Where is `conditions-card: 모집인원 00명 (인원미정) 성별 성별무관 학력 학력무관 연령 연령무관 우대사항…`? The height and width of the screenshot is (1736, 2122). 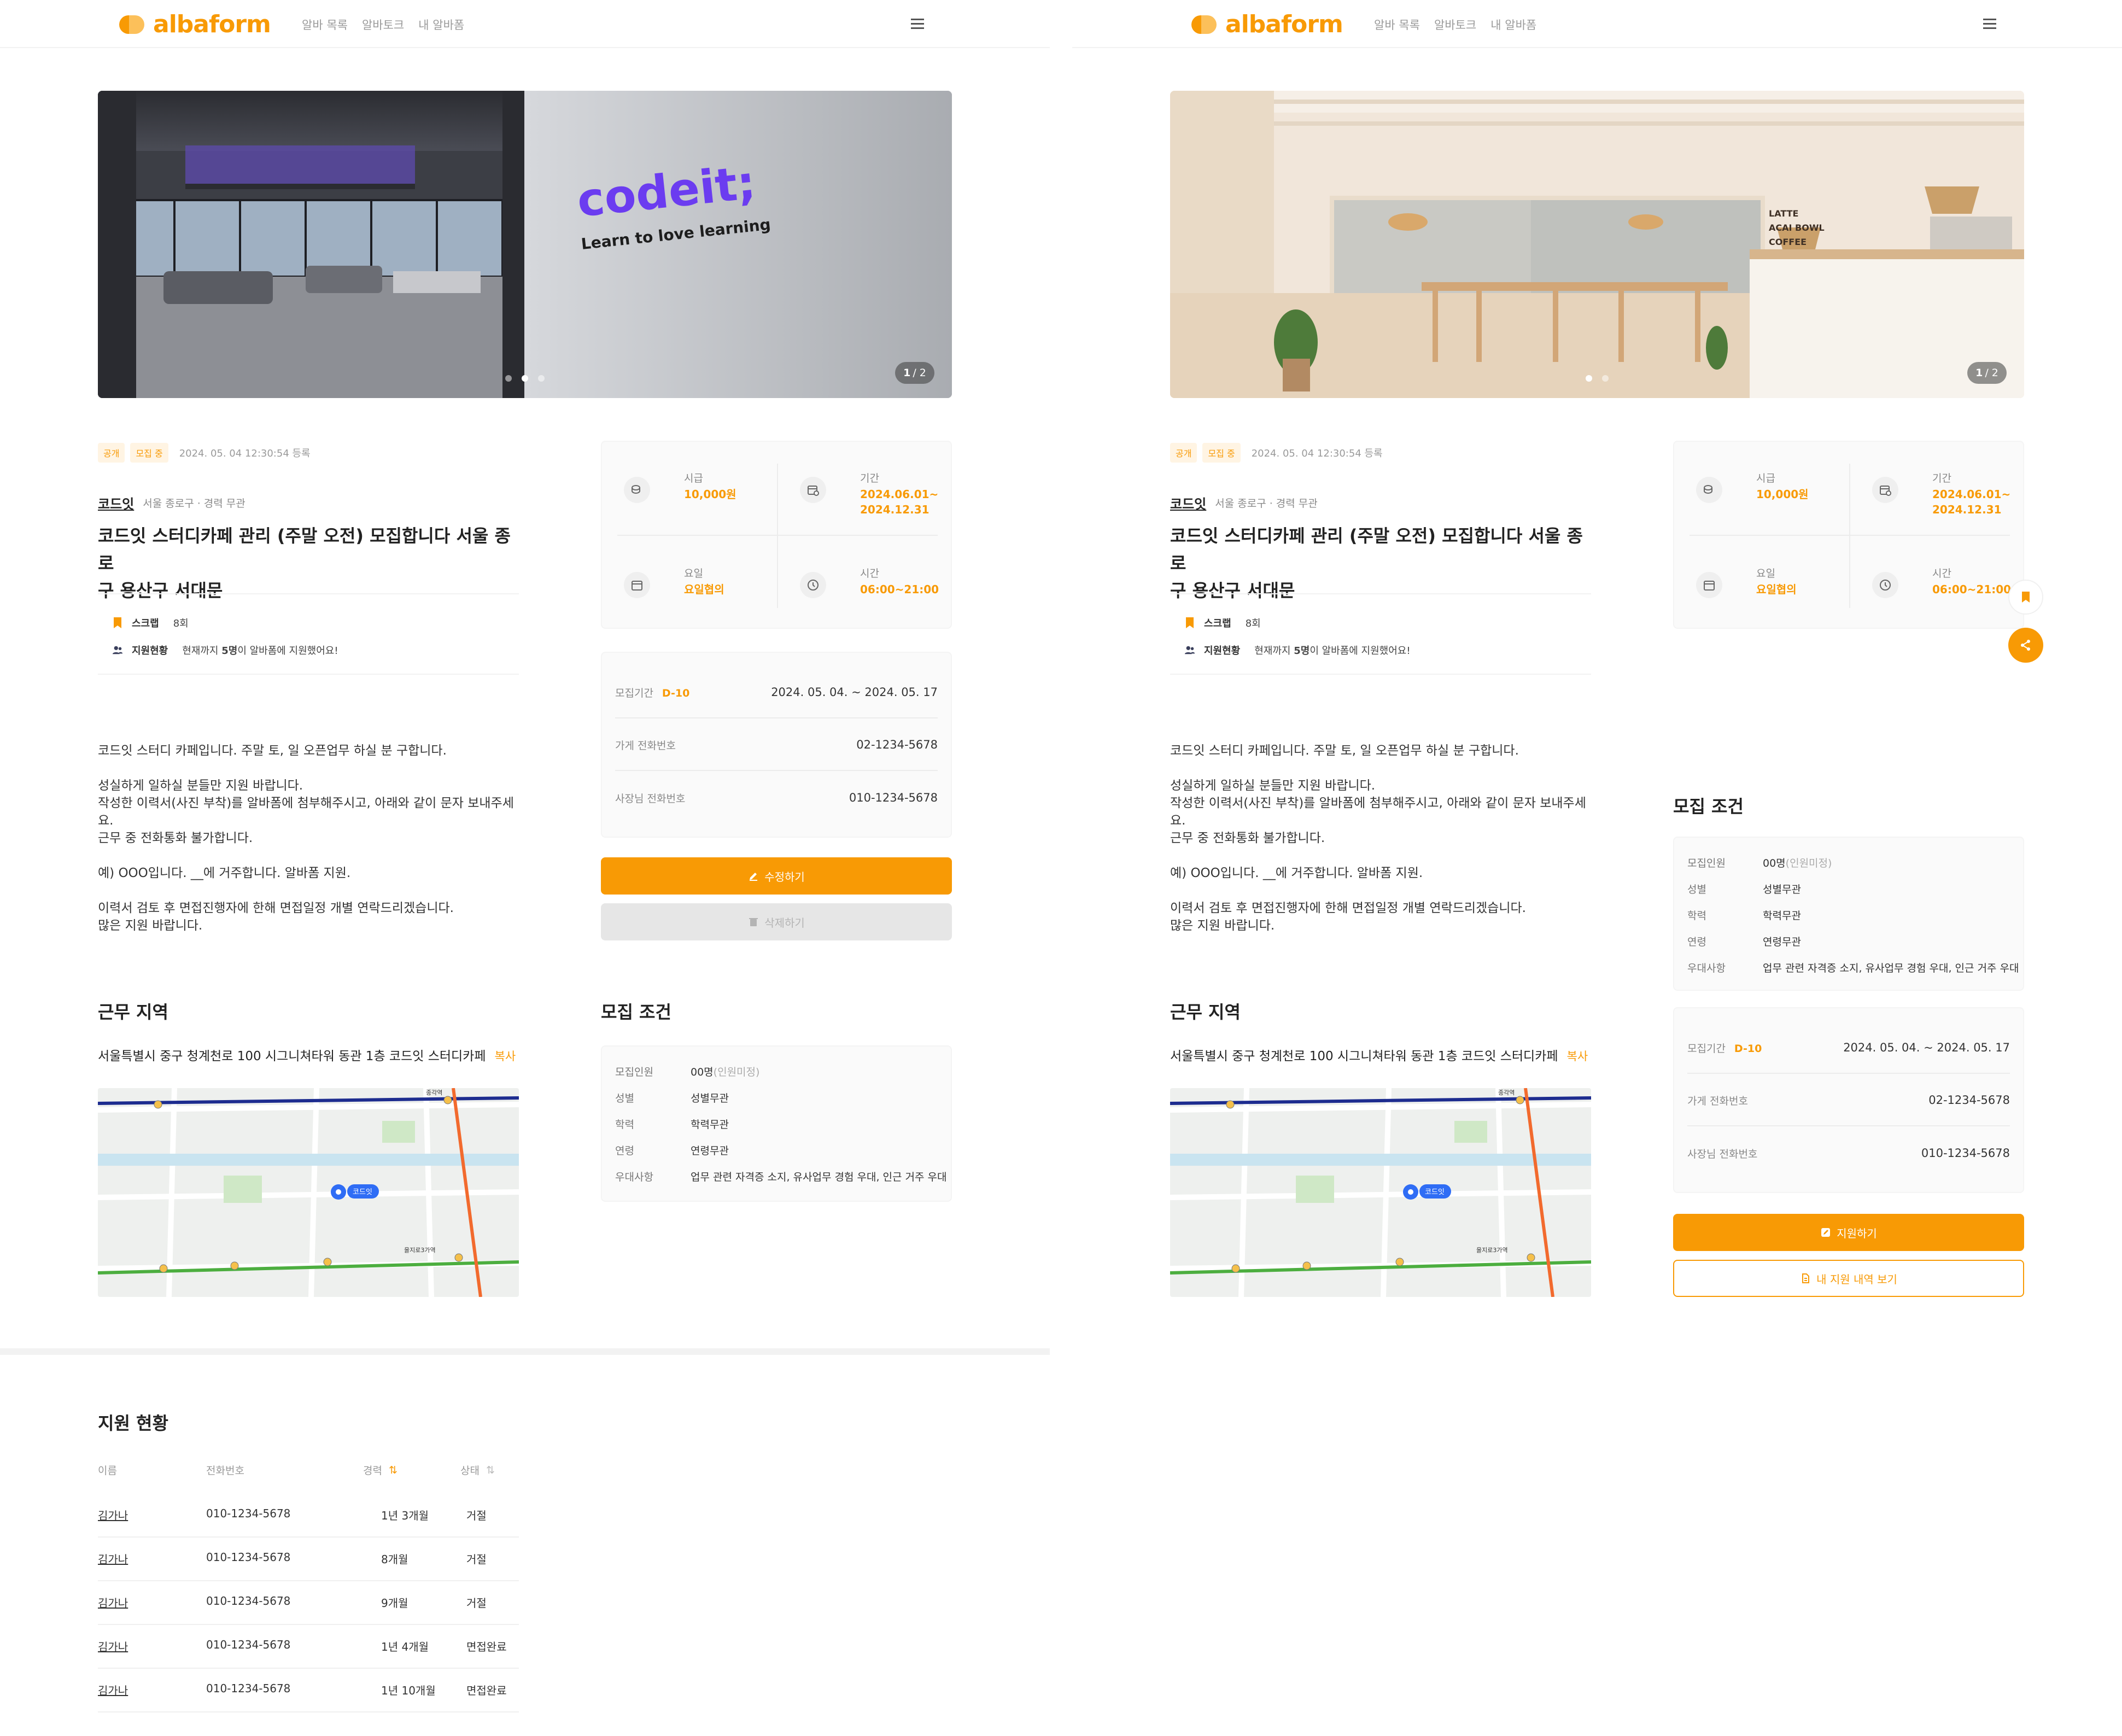
conditions-card: 모집인원 00명 (인원미정) 성별 성별무관 학력 학력무관 연령 연령무관 우대사항… is located at coordinates (1848, 914).